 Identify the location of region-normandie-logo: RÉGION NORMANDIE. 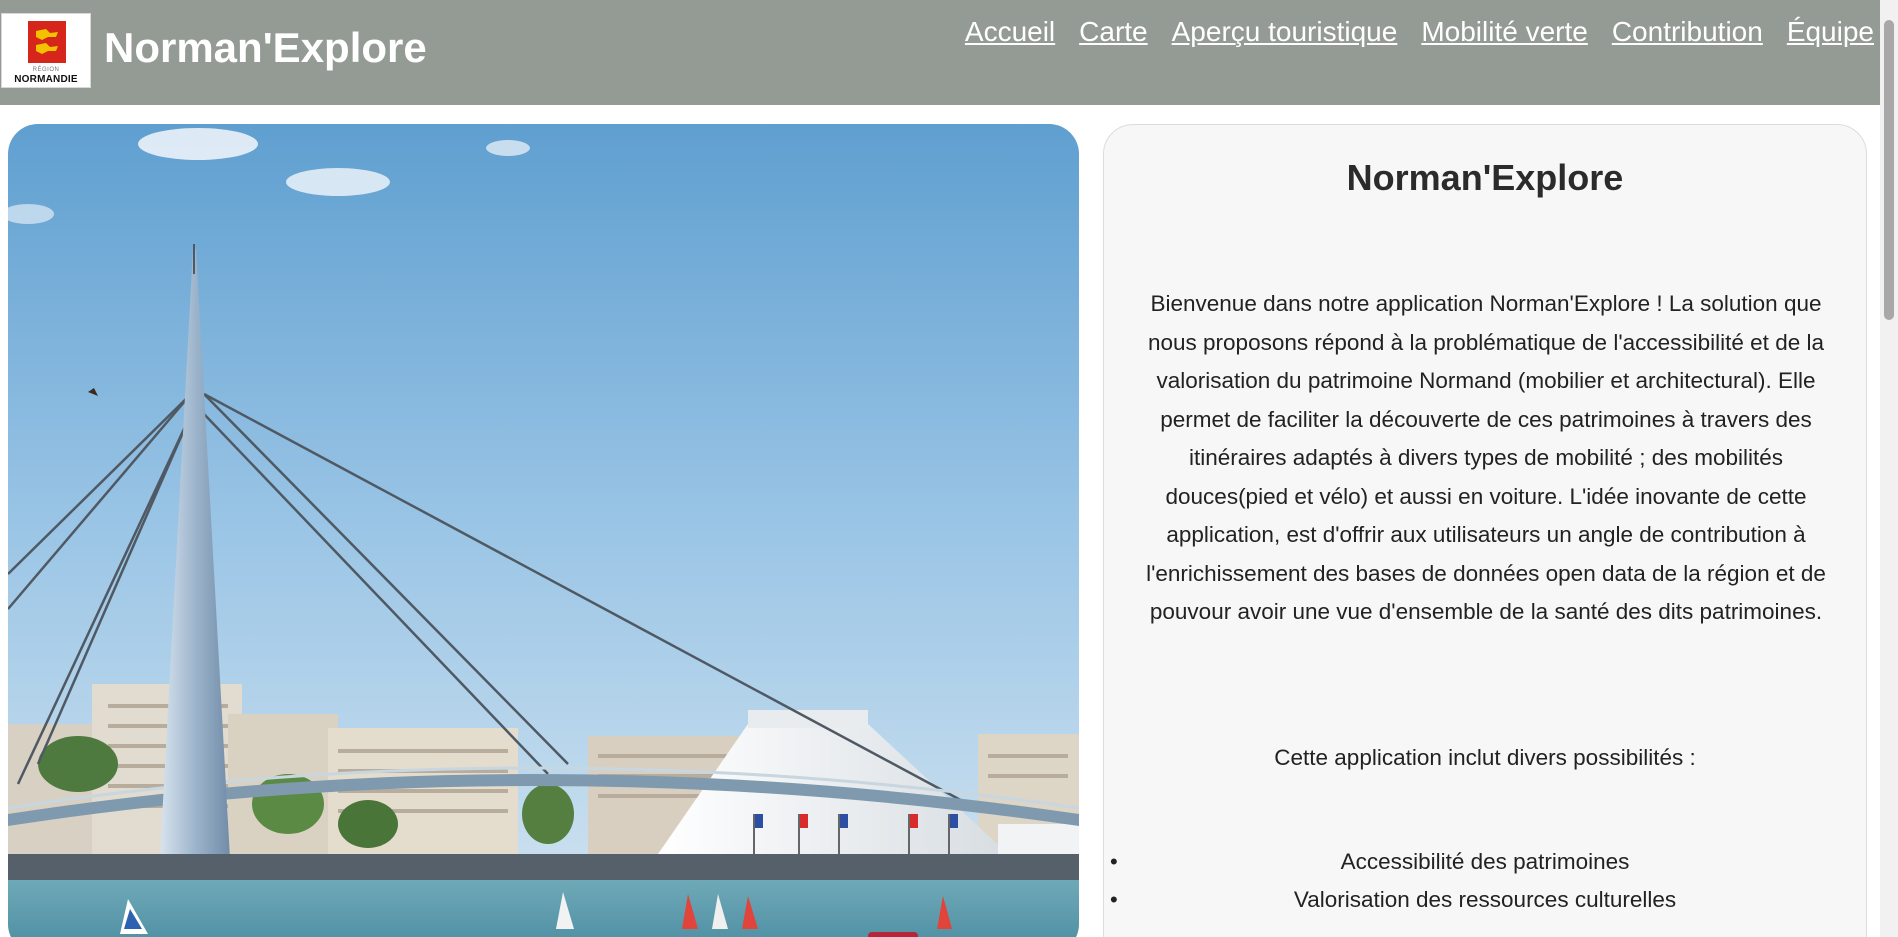
(46, 50).